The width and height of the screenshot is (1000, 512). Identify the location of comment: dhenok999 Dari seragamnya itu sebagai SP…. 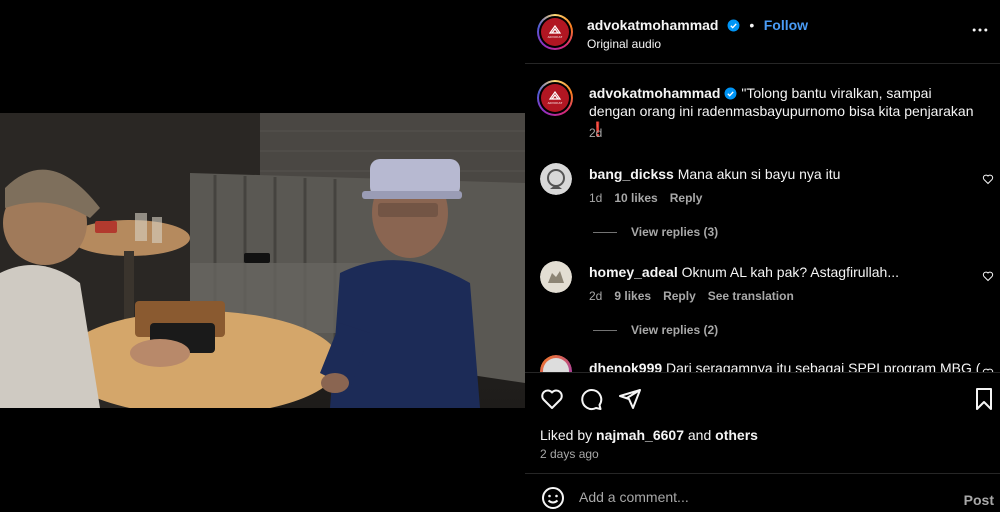
(784, 365).